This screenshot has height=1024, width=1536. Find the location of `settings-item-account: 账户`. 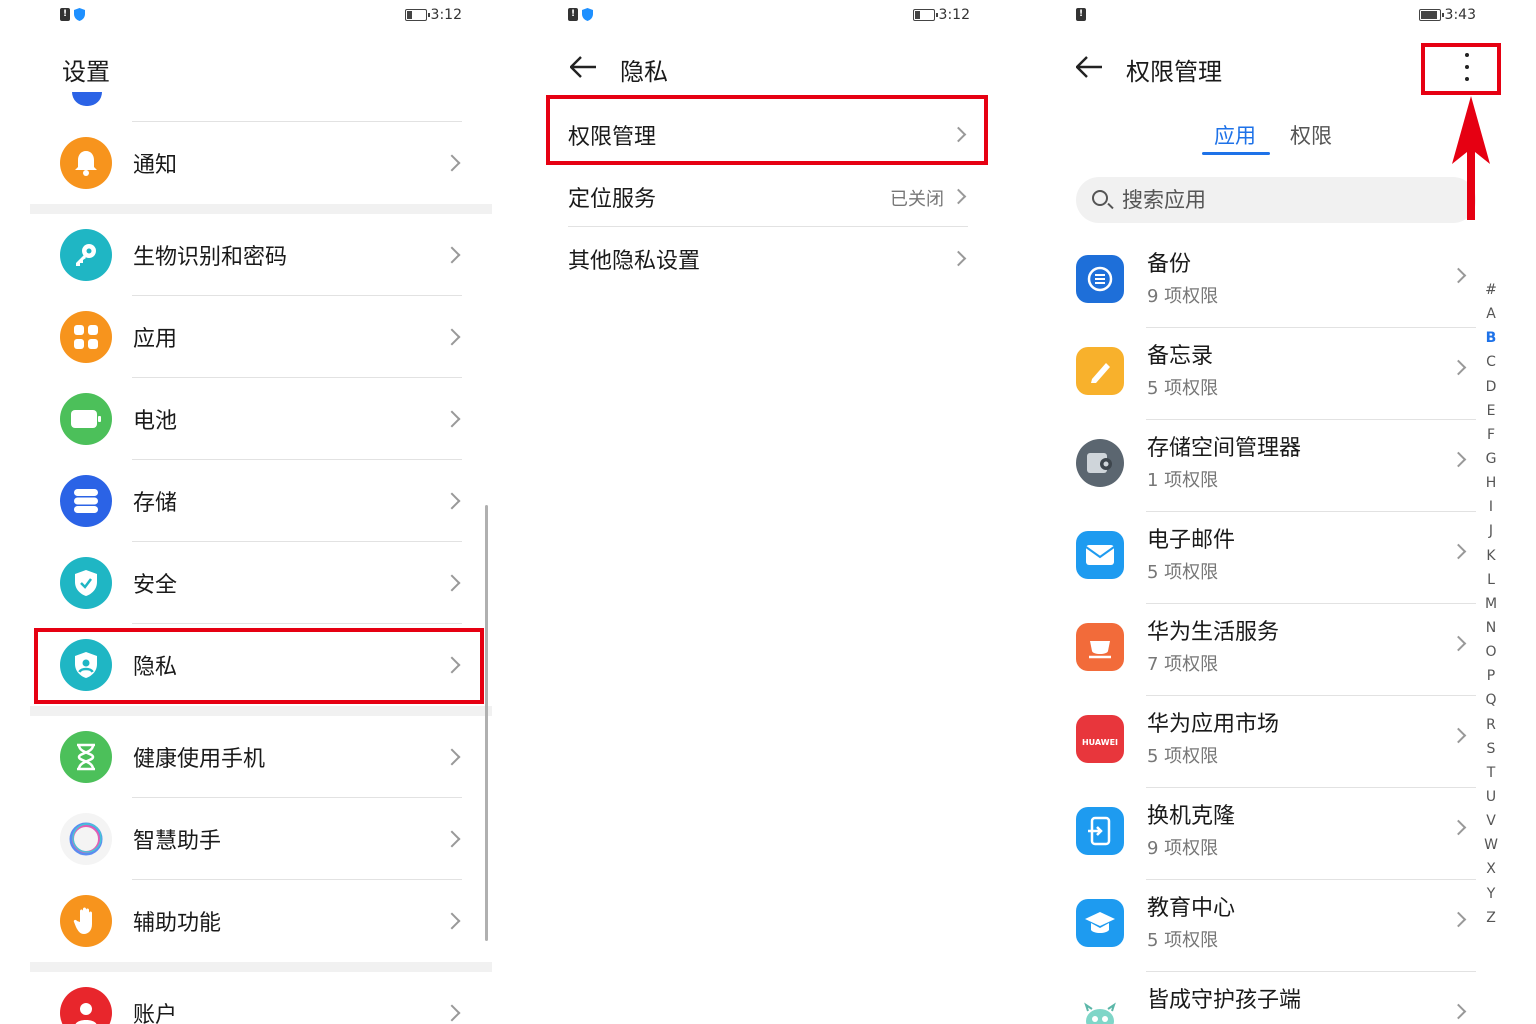

settings-item-account: 账户 is located at coordinates (261, 998).